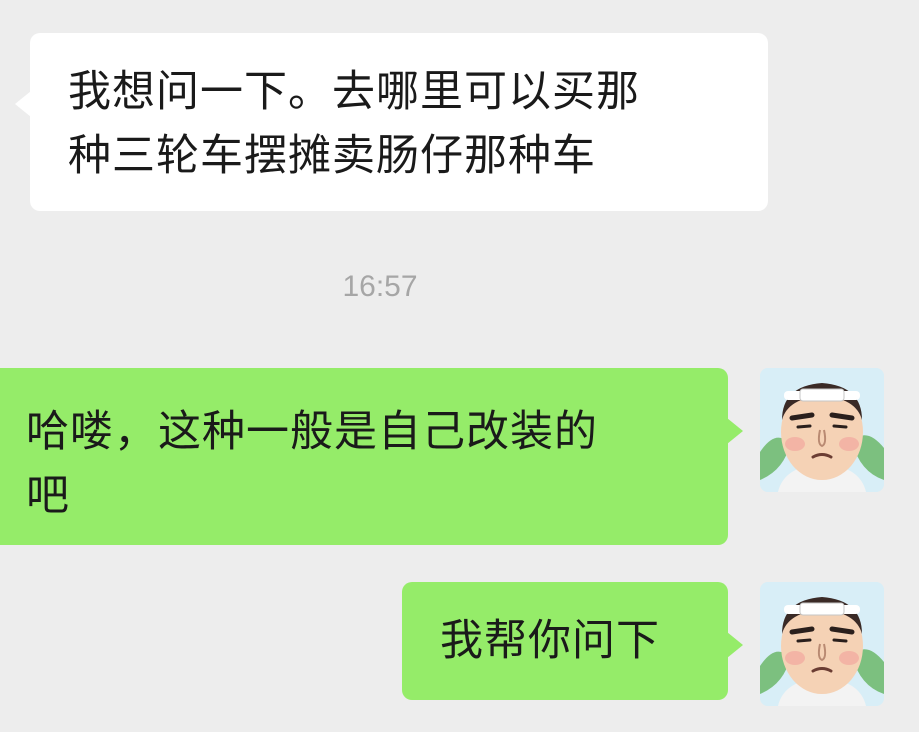 This screenshot has height=732, width=919. I want to click on message-text-line: 吧, so click(48, 496).